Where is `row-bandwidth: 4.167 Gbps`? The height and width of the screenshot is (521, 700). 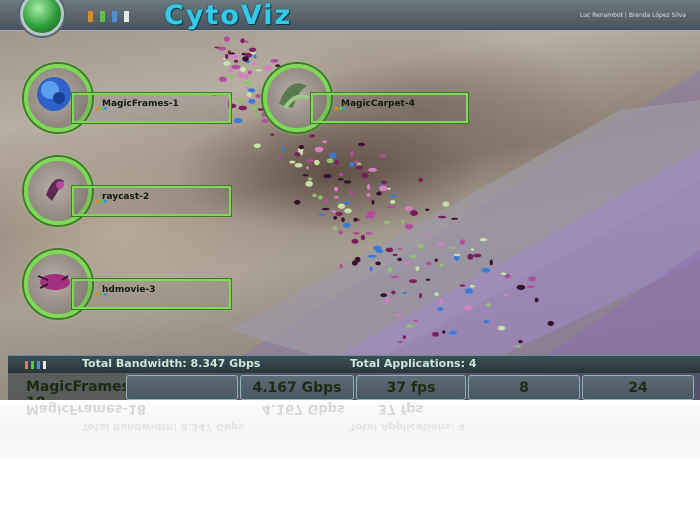 row-bandwidth: 4.167 Gbps is located at coordinates (297, 387).